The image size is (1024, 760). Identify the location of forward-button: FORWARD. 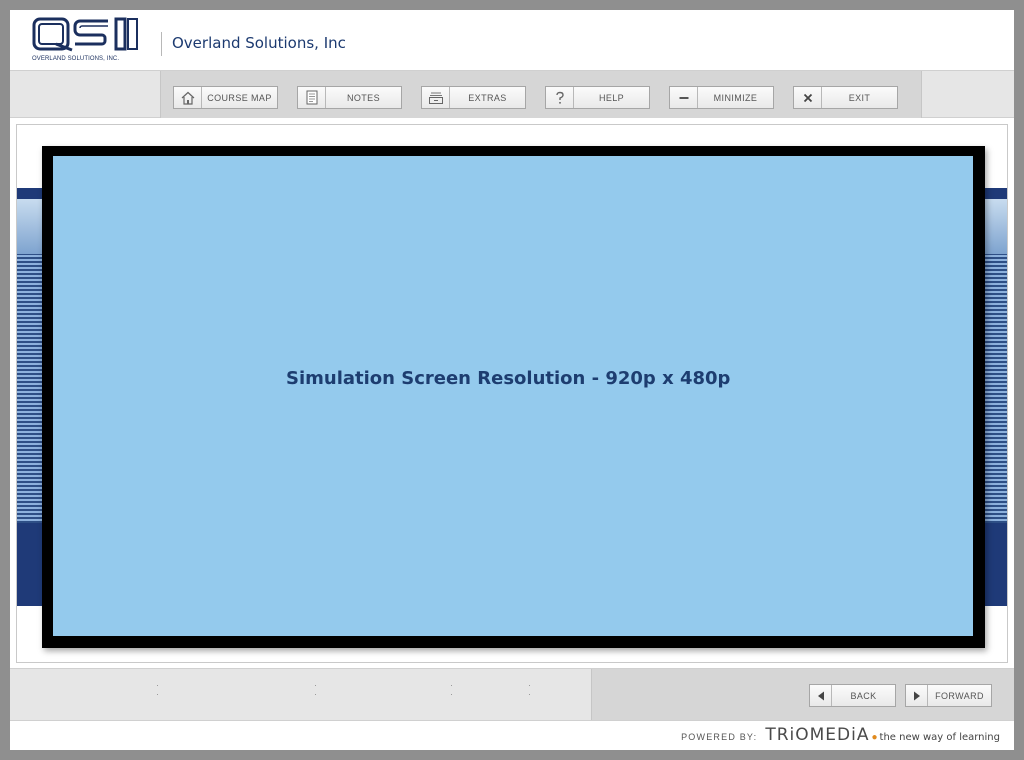
(948, 695).